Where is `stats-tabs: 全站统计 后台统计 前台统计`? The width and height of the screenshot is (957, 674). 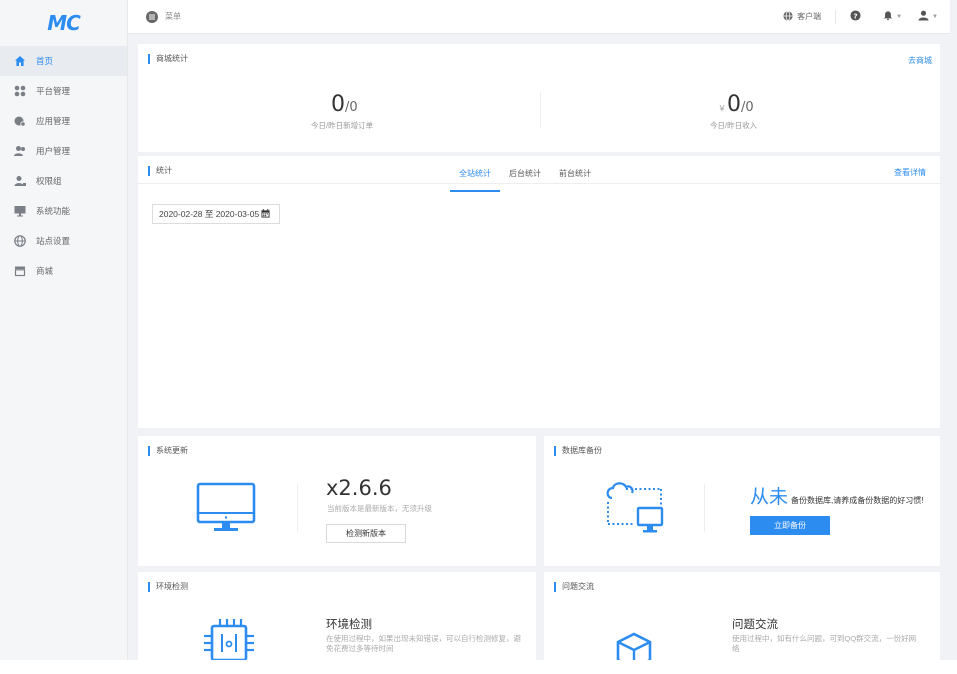
stats-tabs: 全站统计 后台统计 前台统计 is located at coordinates (525, 174).